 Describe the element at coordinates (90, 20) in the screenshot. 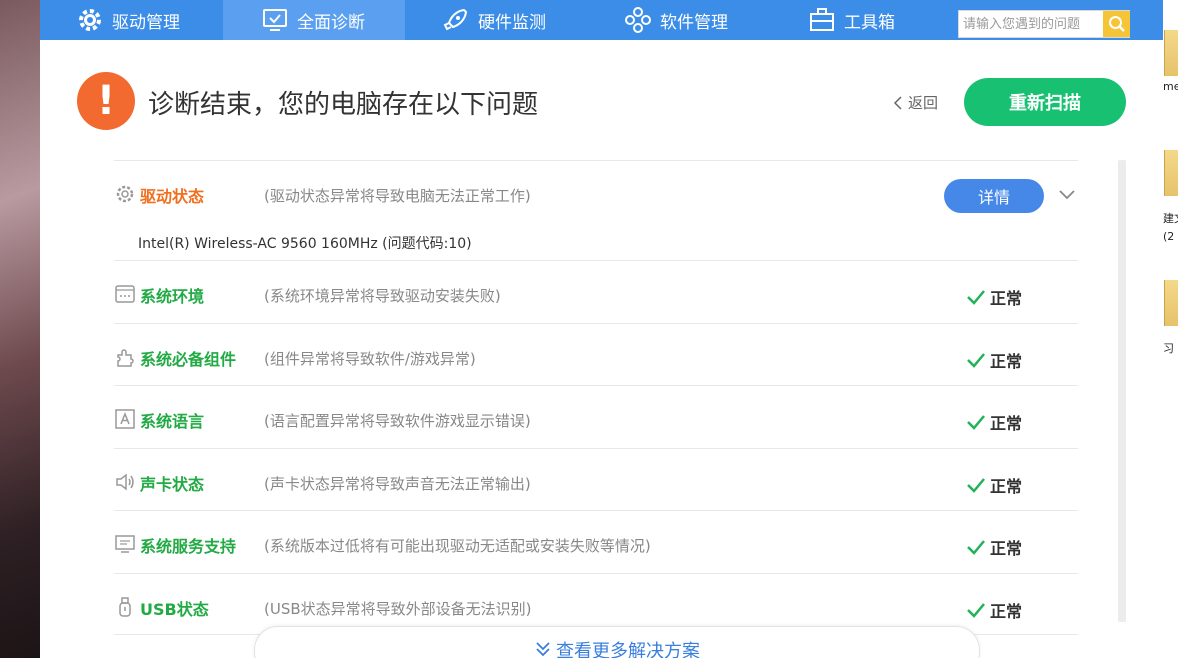

I see `gear-icon` at that location.